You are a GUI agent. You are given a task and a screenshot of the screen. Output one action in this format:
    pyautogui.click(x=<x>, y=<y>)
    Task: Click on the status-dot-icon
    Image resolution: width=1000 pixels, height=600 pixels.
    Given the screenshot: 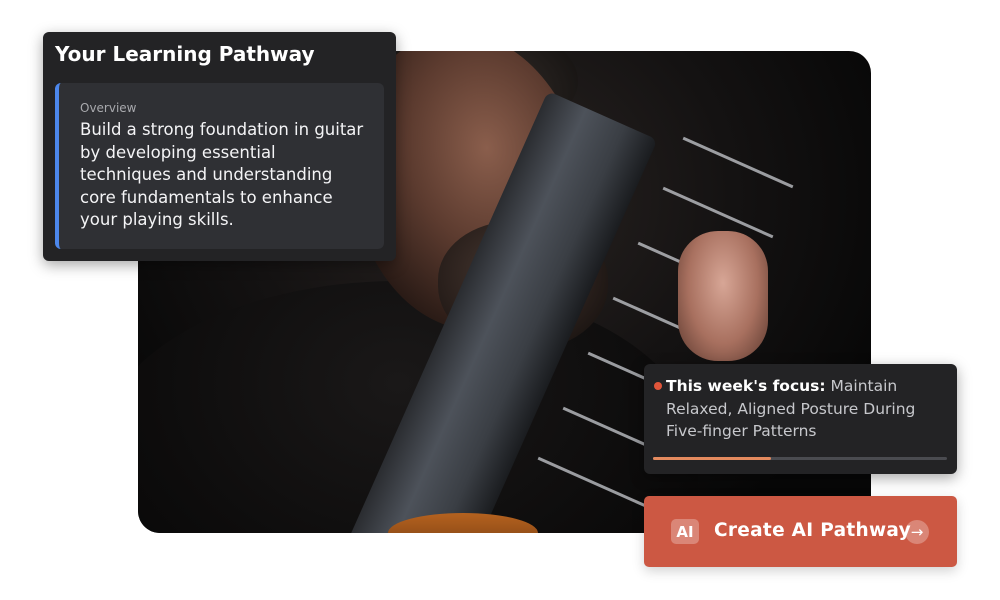 What is the action you would take?
    pyautogui.click(x=658, y=386)
    